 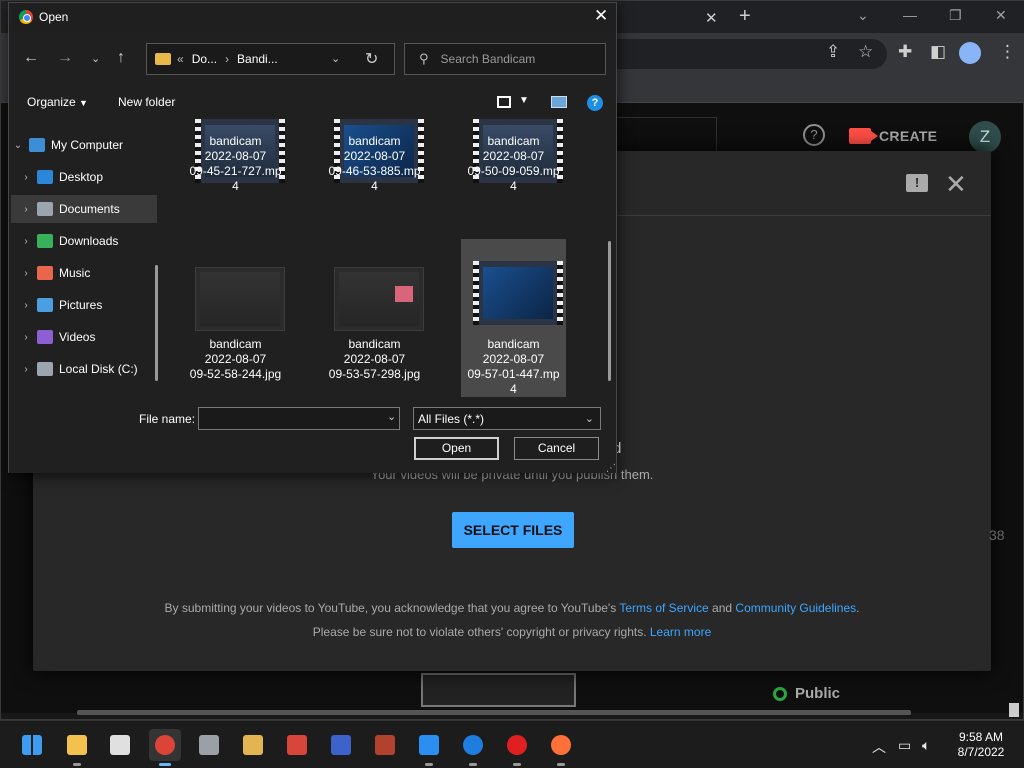 I want to click on new-tab-icon: +, so click(x=745, y=16).